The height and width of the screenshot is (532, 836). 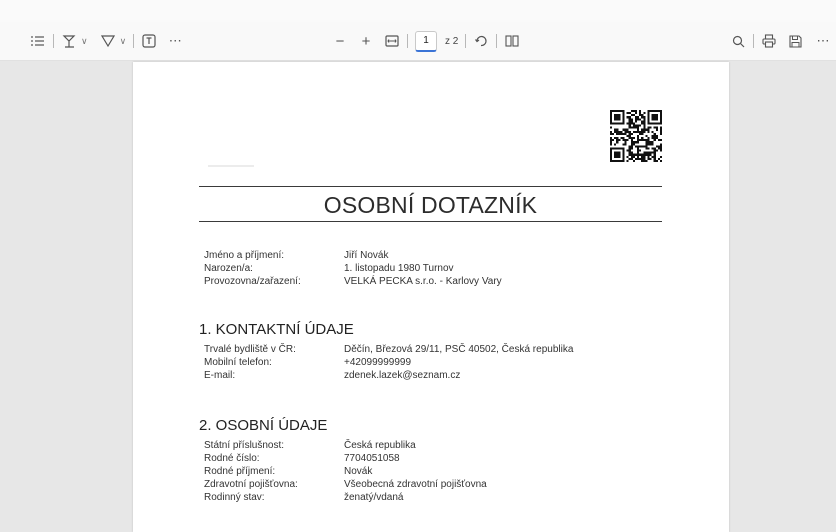 What do you see at coordinates (251, 484) in the screenshot?
I see `field-label: Zdravotní pojišťovna:` at bounding box center [251, 484].